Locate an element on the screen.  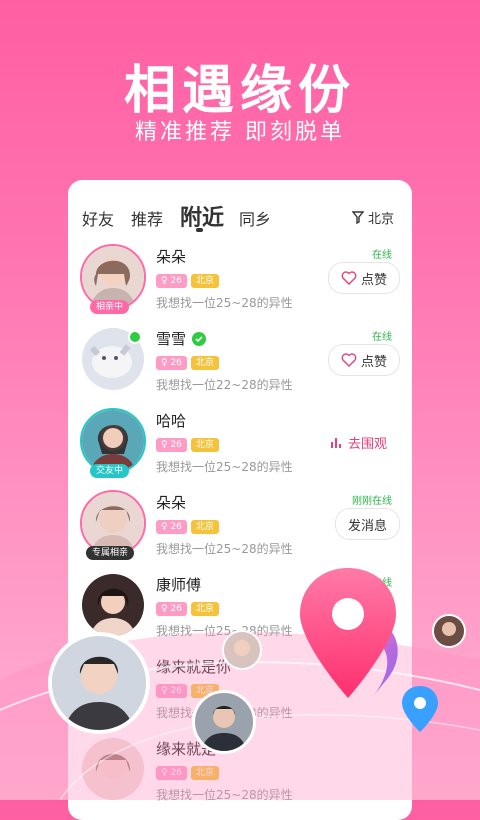
floating-avatar-man is located at coordinates (99, 683).